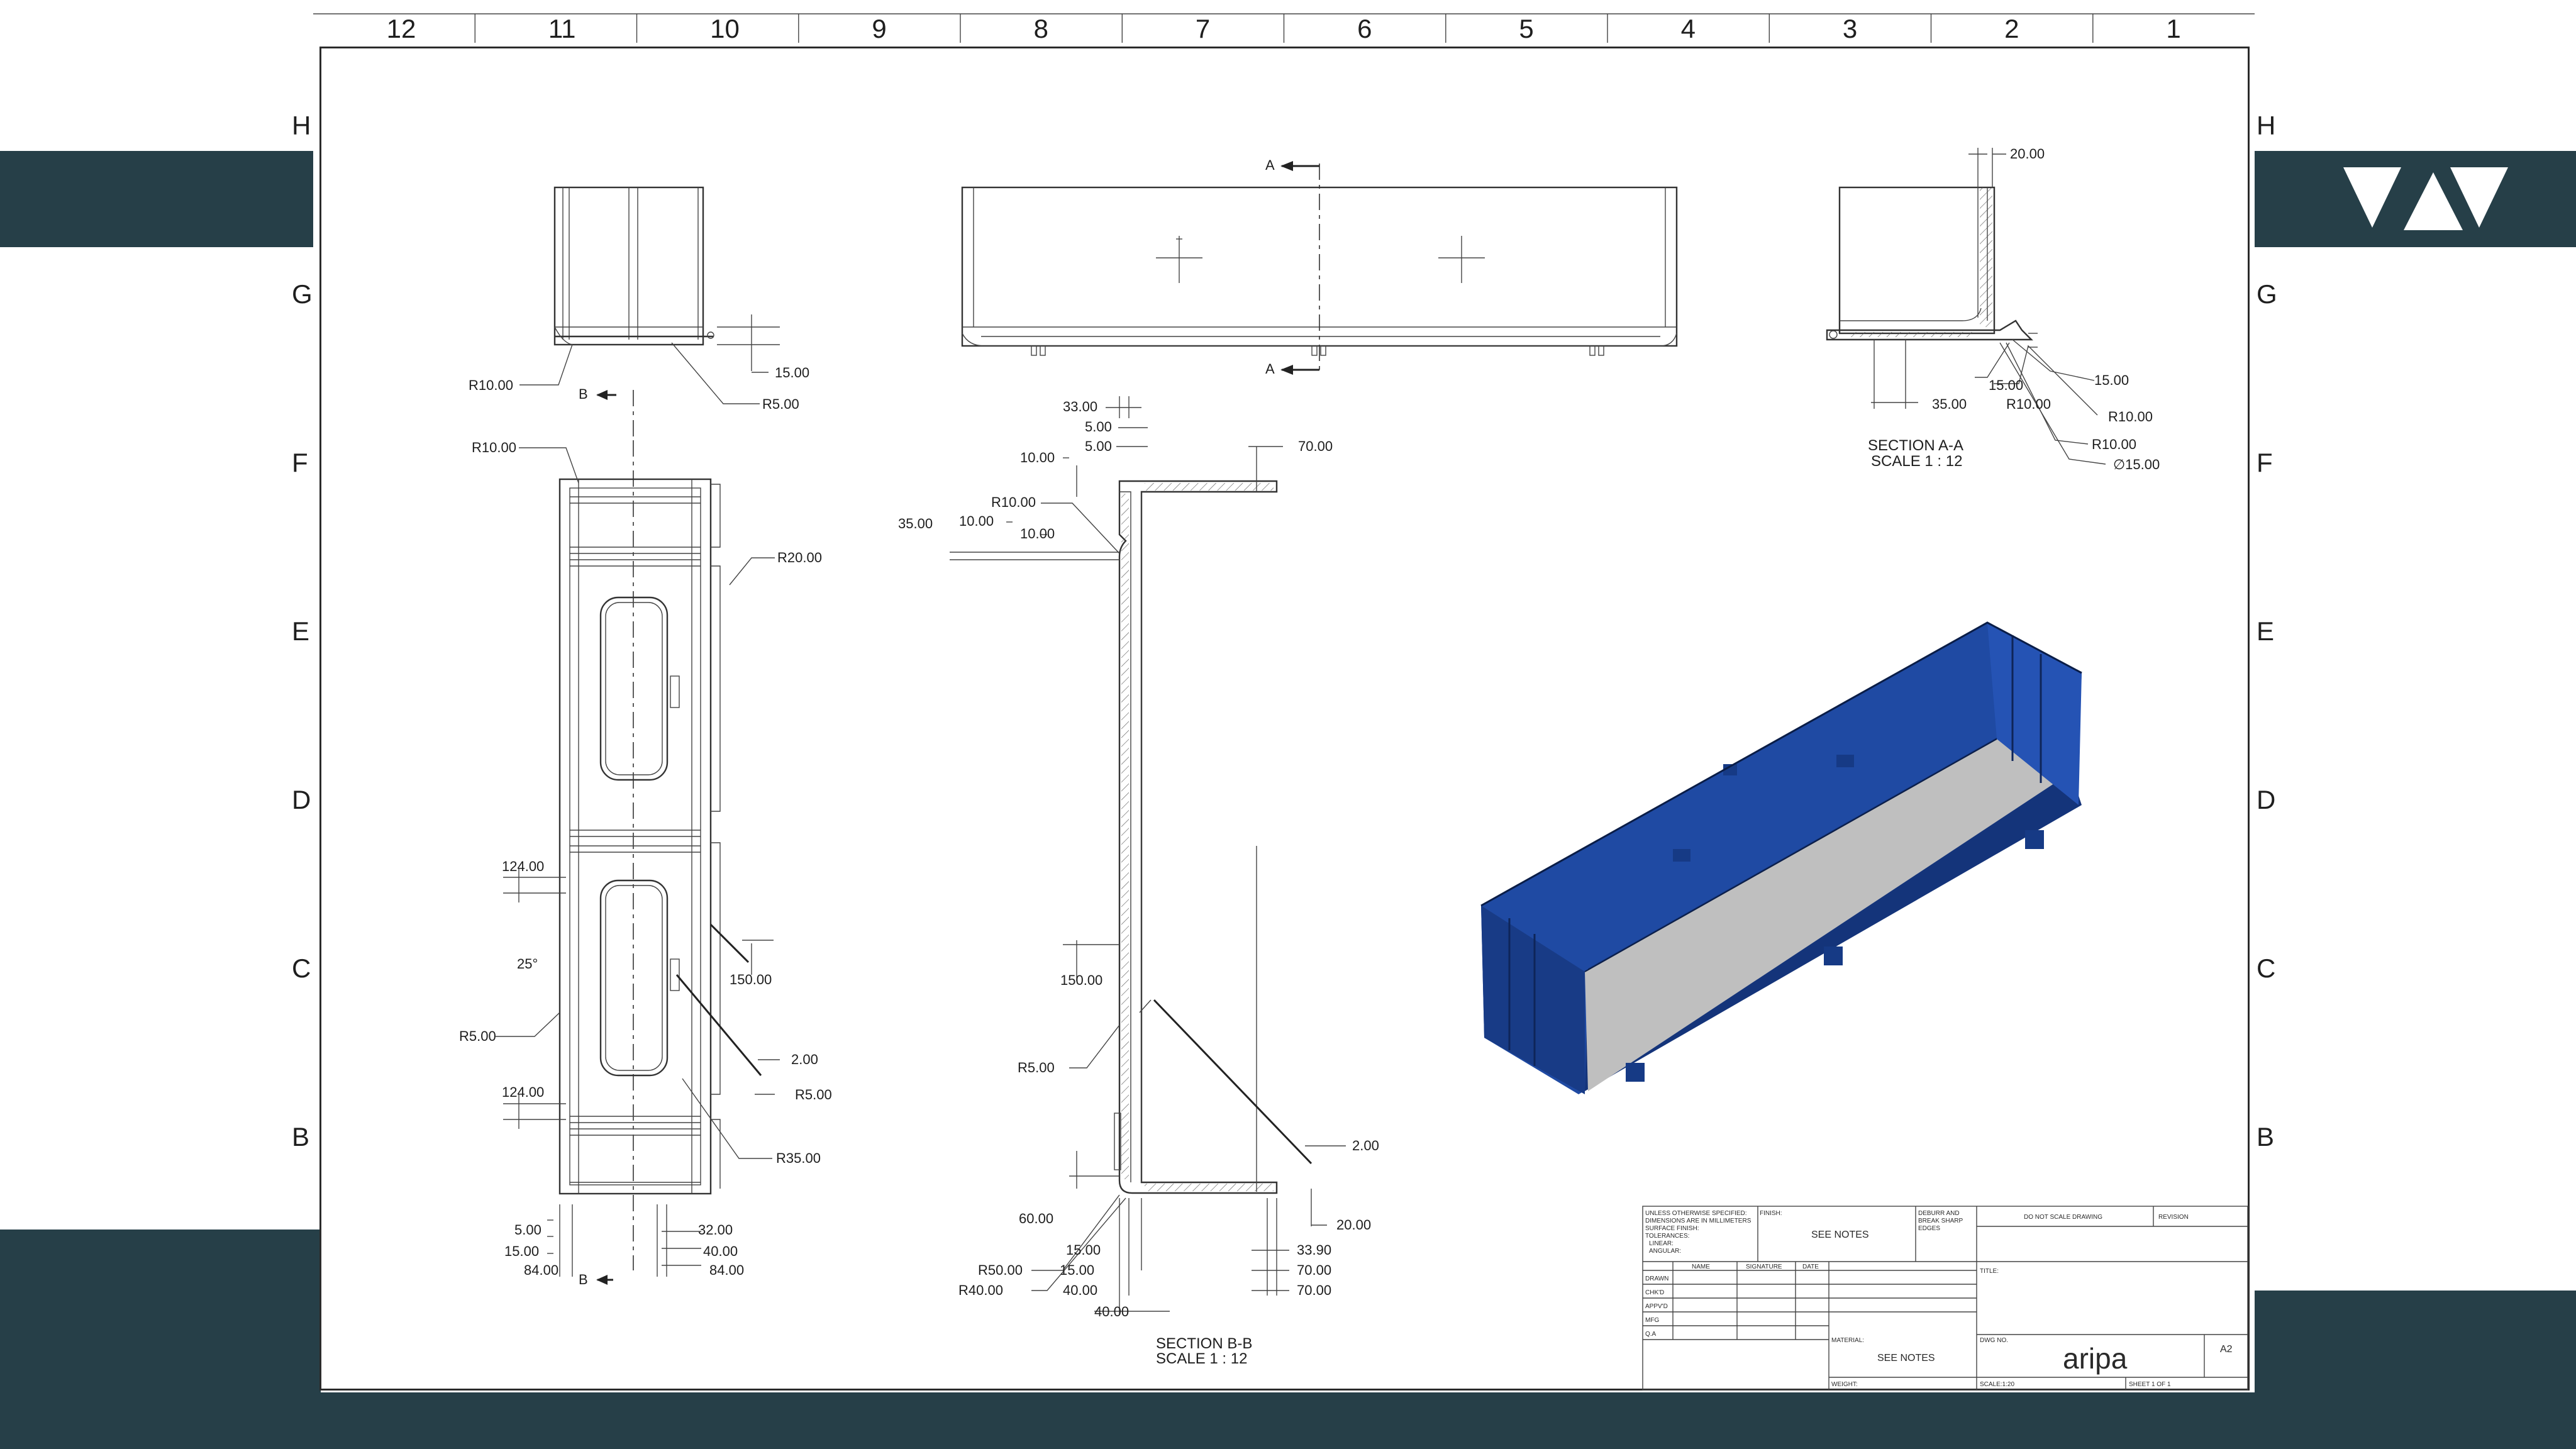 This screenshot has width=2576, height=1449. What do you see at coordinates (1365, 1145) in the screenshot?
I see `dim-bb-2: 2.00` at bounding box center [1365, 1145].